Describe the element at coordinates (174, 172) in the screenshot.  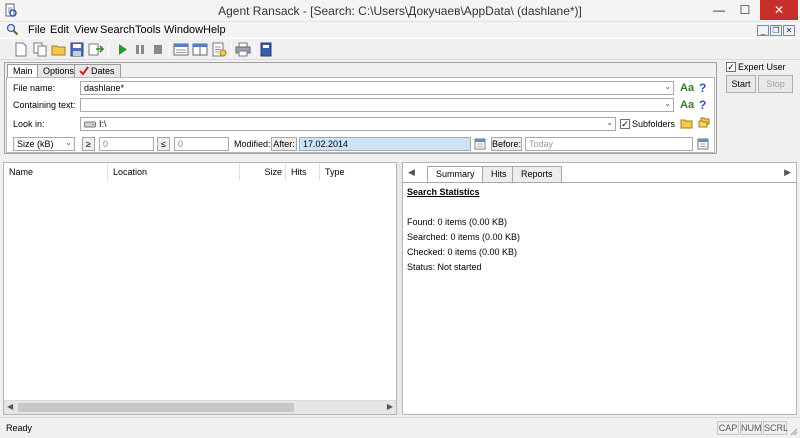
I see `column-header-location: Location` at that location.